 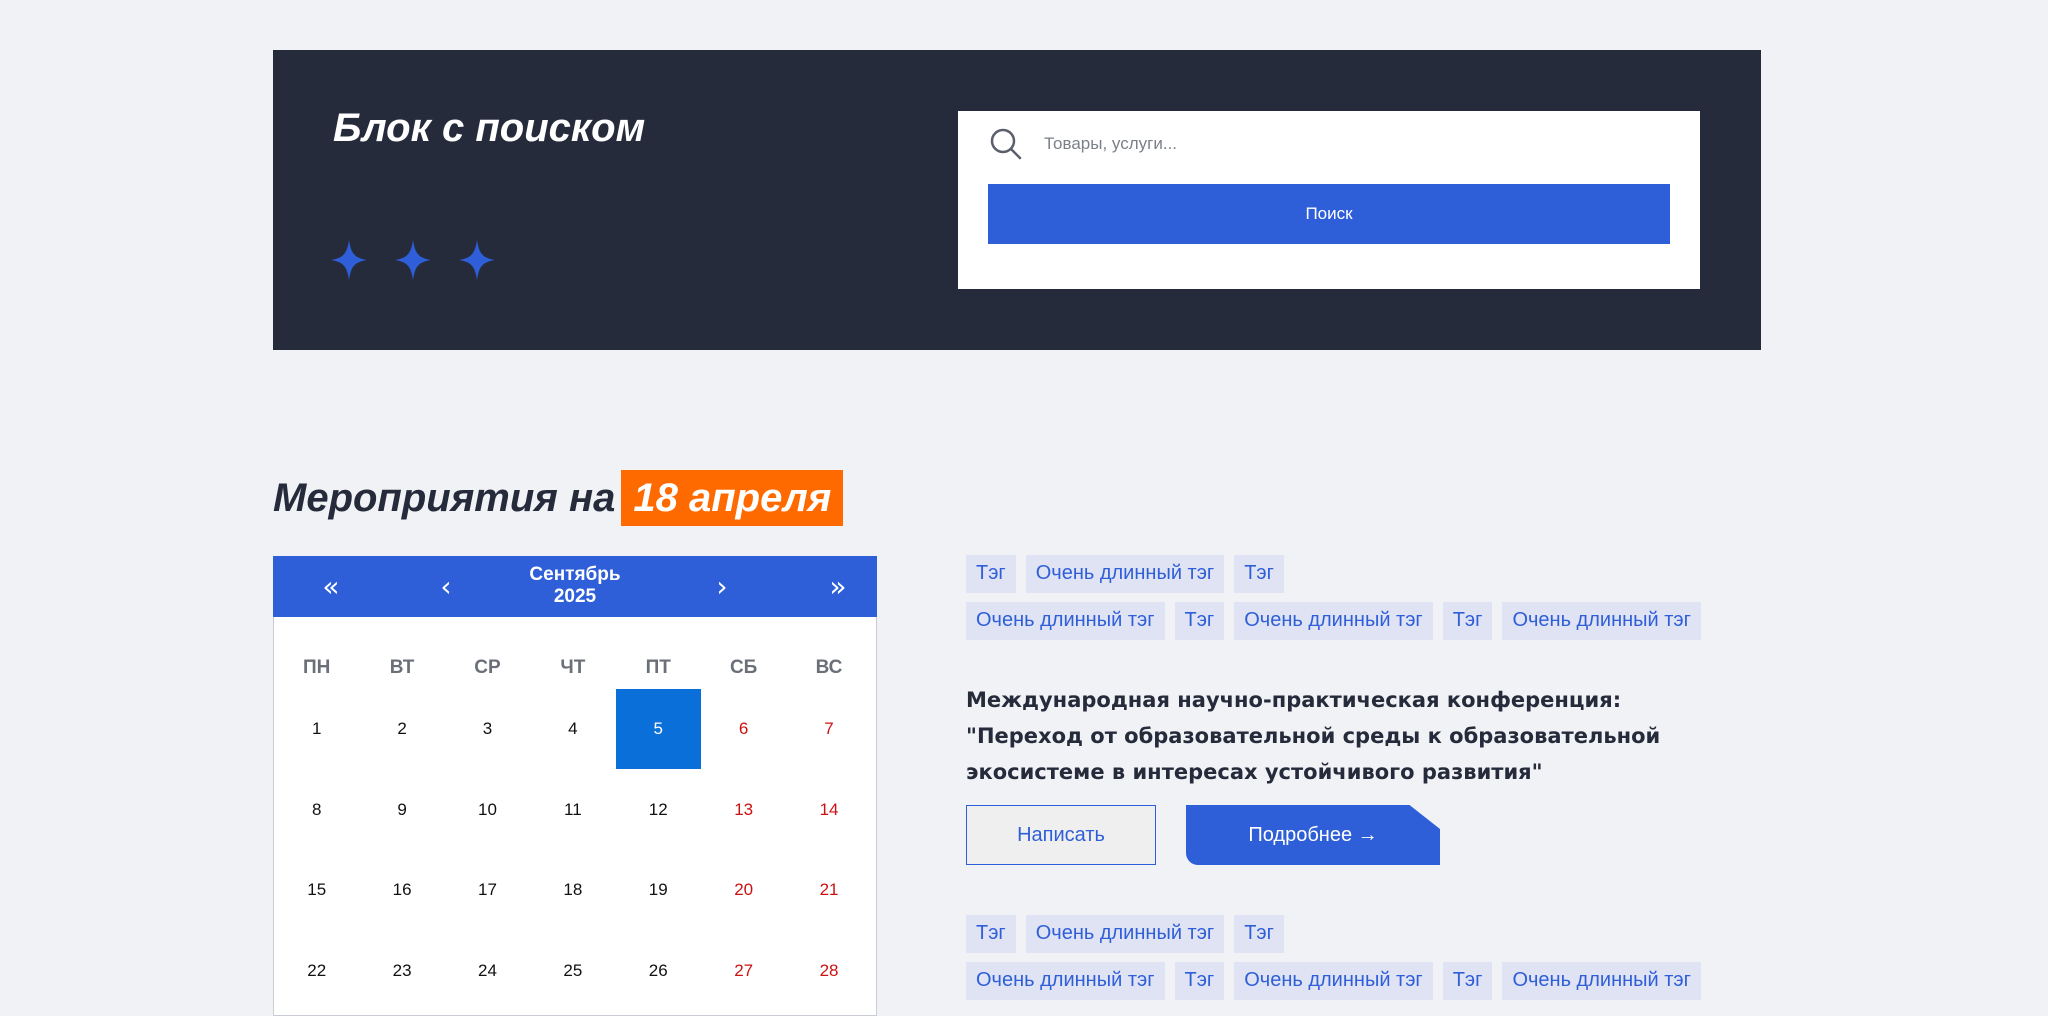 I want to click on calendar-week-row: 15 16 17 18 19 20 21, so click(x=575, y=890).